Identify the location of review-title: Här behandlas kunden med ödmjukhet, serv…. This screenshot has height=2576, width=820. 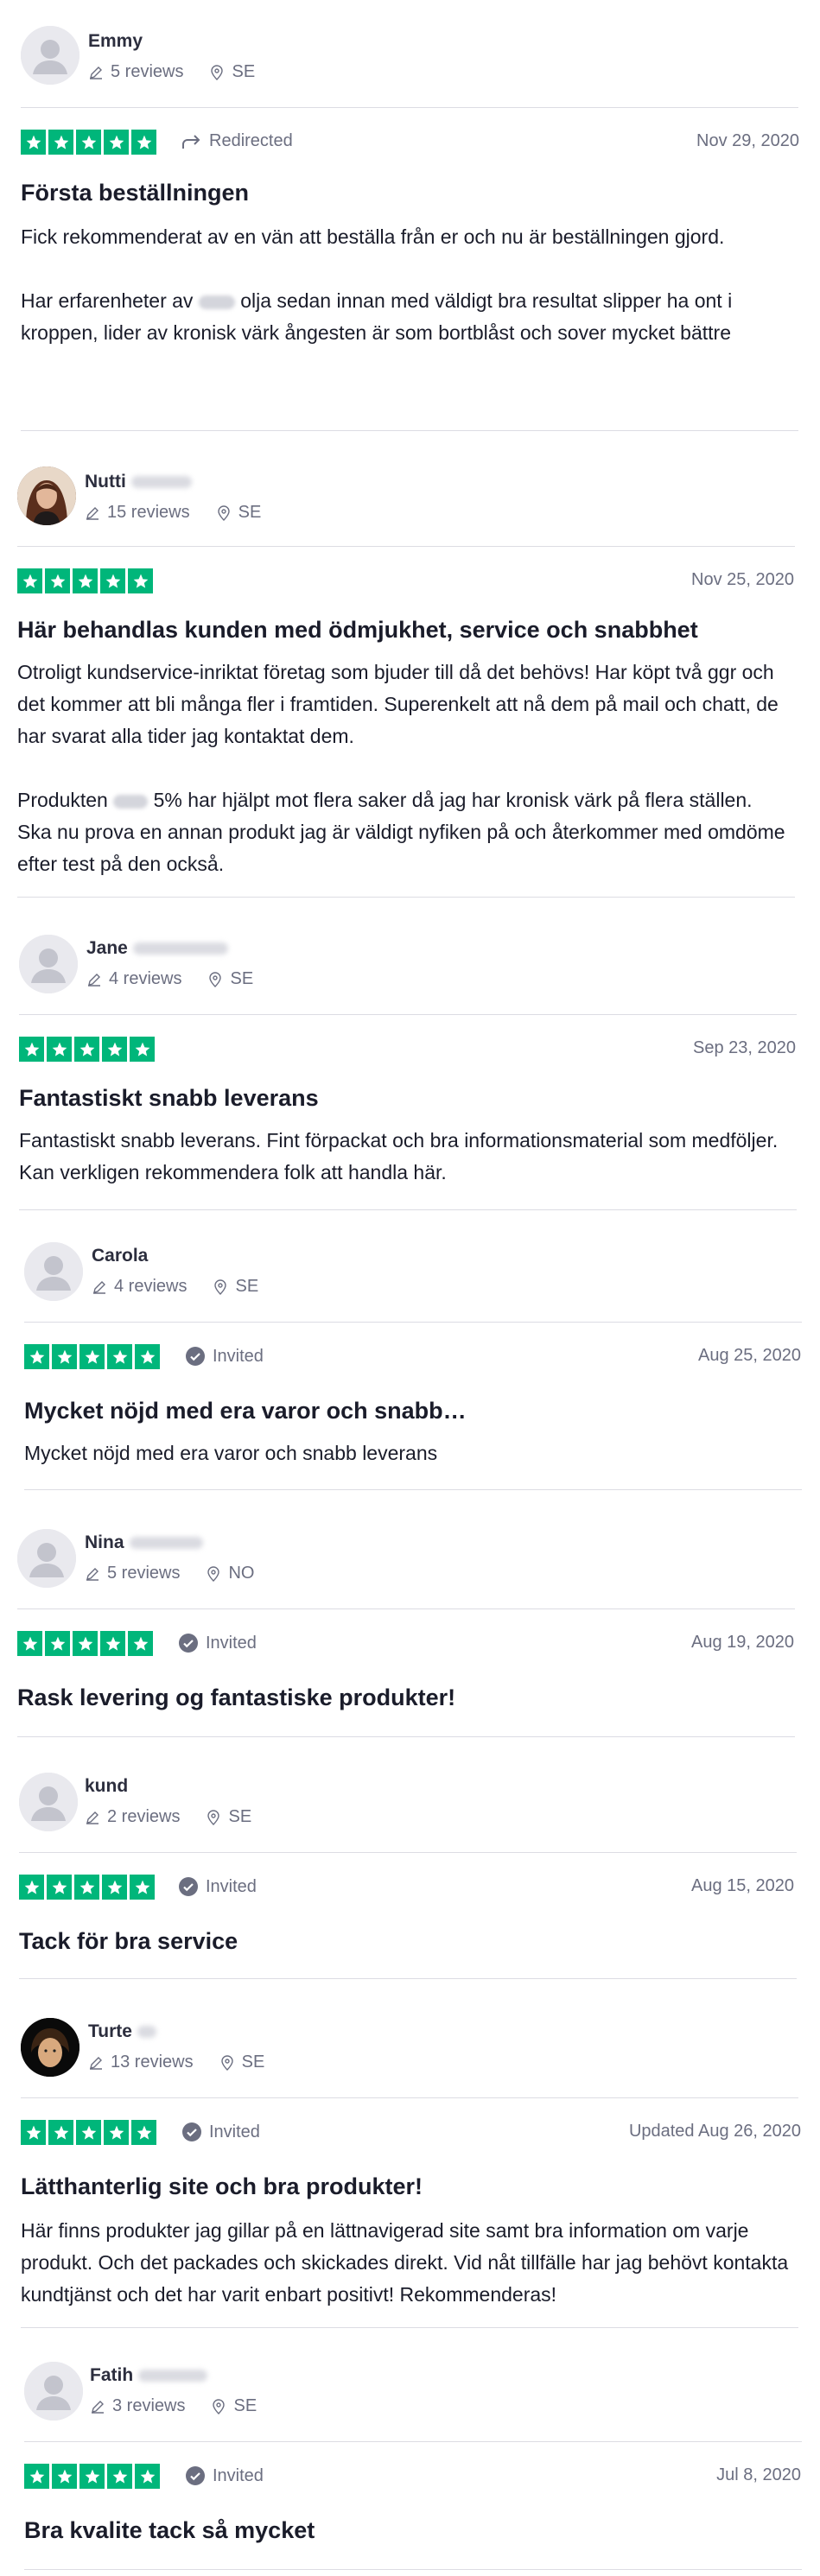
(357, 630).